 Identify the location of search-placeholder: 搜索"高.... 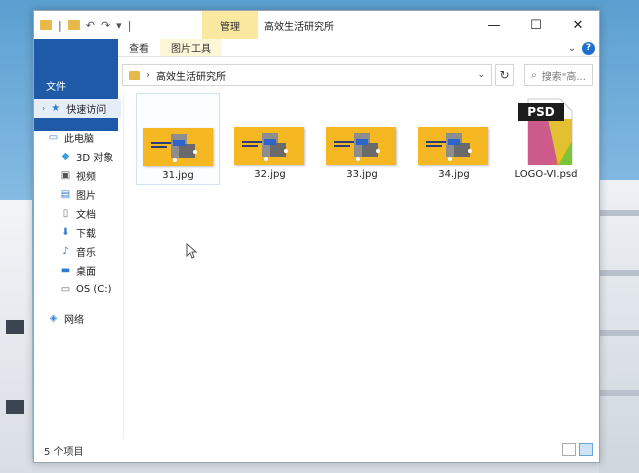
(563, 77).